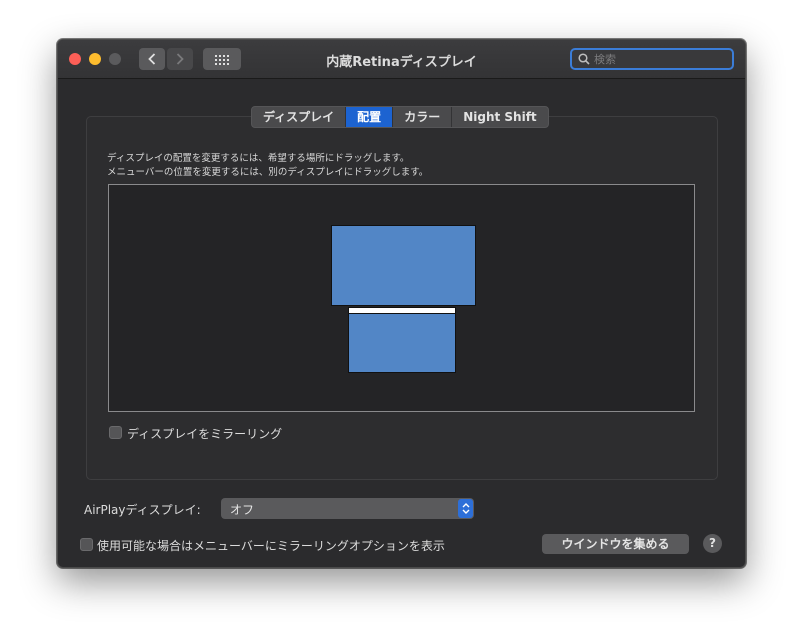 The height and width of the screenshot is (641, 800). Describe the element at coordinates (402, 340) in the screenshot. I see `secondary-display` at that location.